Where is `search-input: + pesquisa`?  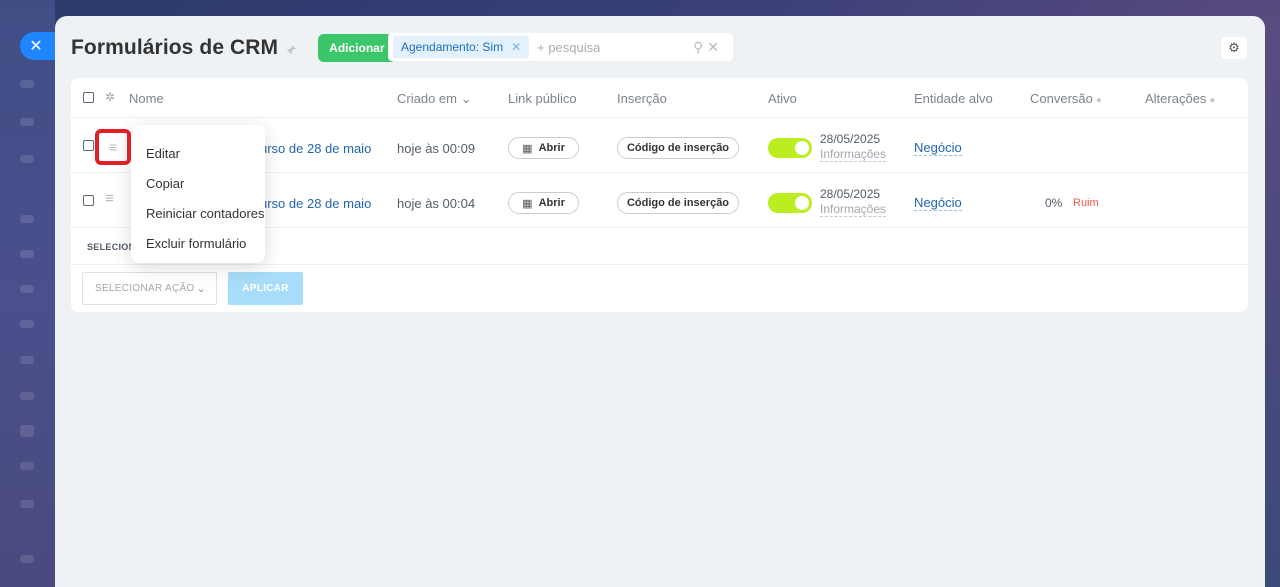
search-input: + pesquisa is located at coordinates (615, 47).